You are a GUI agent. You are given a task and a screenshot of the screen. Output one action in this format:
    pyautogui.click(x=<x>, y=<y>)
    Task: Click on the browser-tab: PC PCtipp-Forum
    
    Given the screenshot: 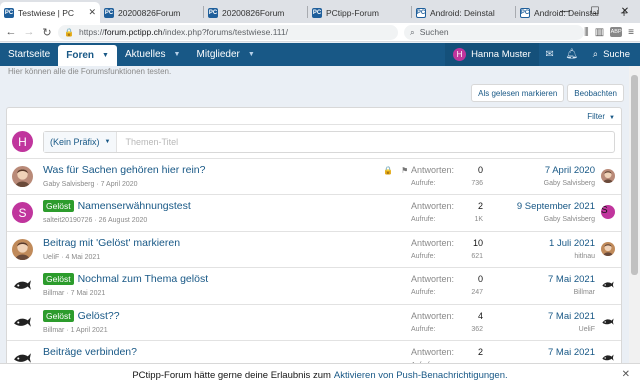 What is the action you would take?
    pyautogui.click(x=359, y=12)
    